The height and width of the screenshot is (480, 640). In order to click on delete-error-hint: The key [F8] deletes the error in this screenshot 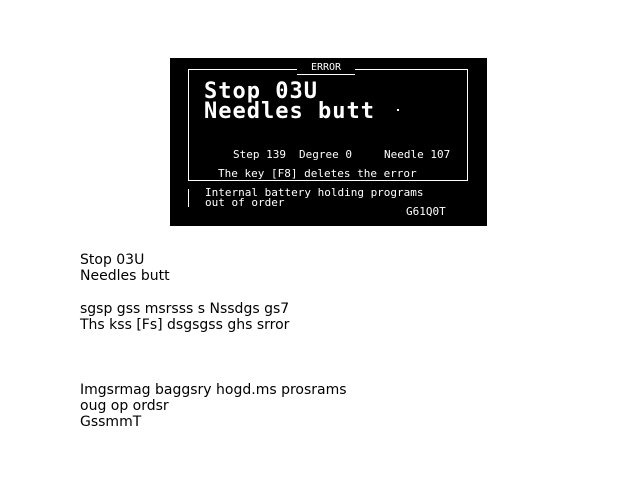, I will do `click(317, 173)`.